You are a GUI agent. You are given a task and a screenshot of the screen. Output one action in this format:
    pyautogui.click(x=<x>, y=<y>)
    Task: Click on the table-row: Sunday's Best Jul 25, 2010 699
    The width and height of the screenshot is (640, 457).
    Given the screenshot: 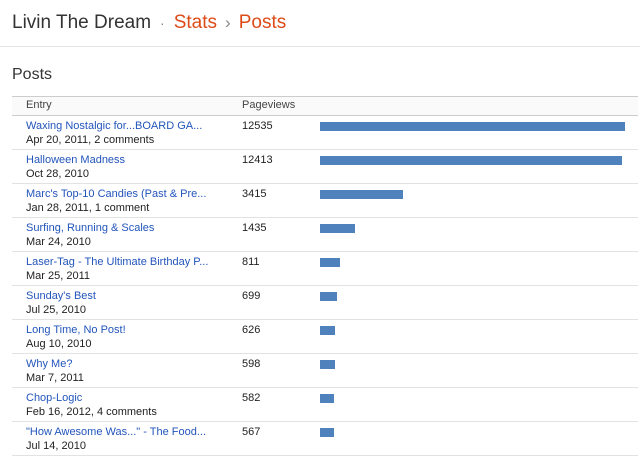 What is the action you would take?
    pyautogui.click(x=325, y=303)
    